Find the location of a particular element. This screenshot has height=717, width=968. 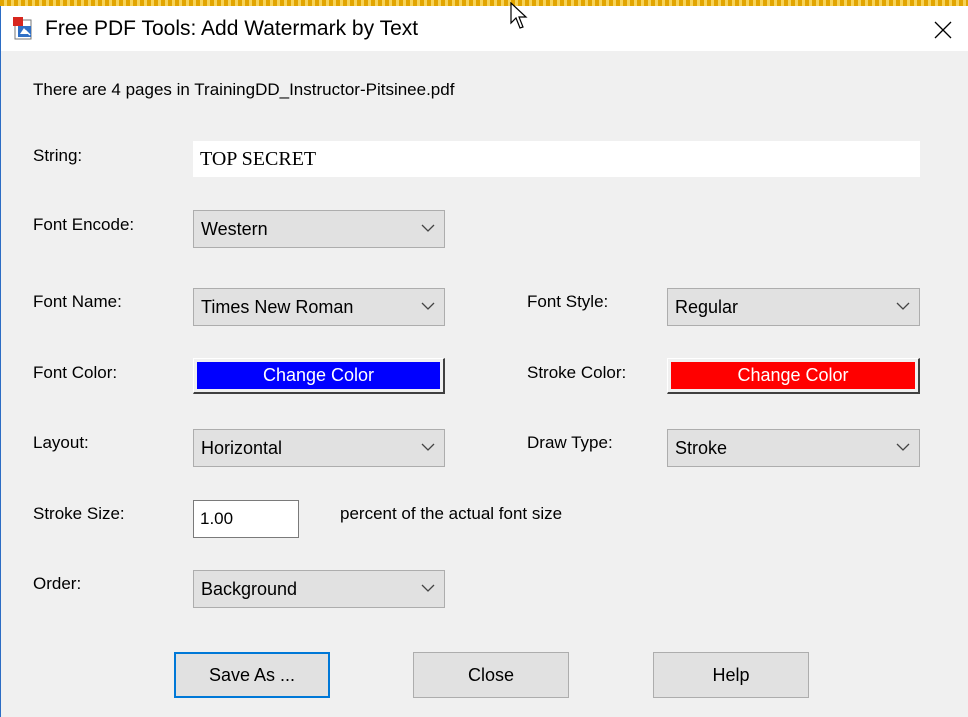

font-name-value: Times New Roman is located at coordinates (277, 307).